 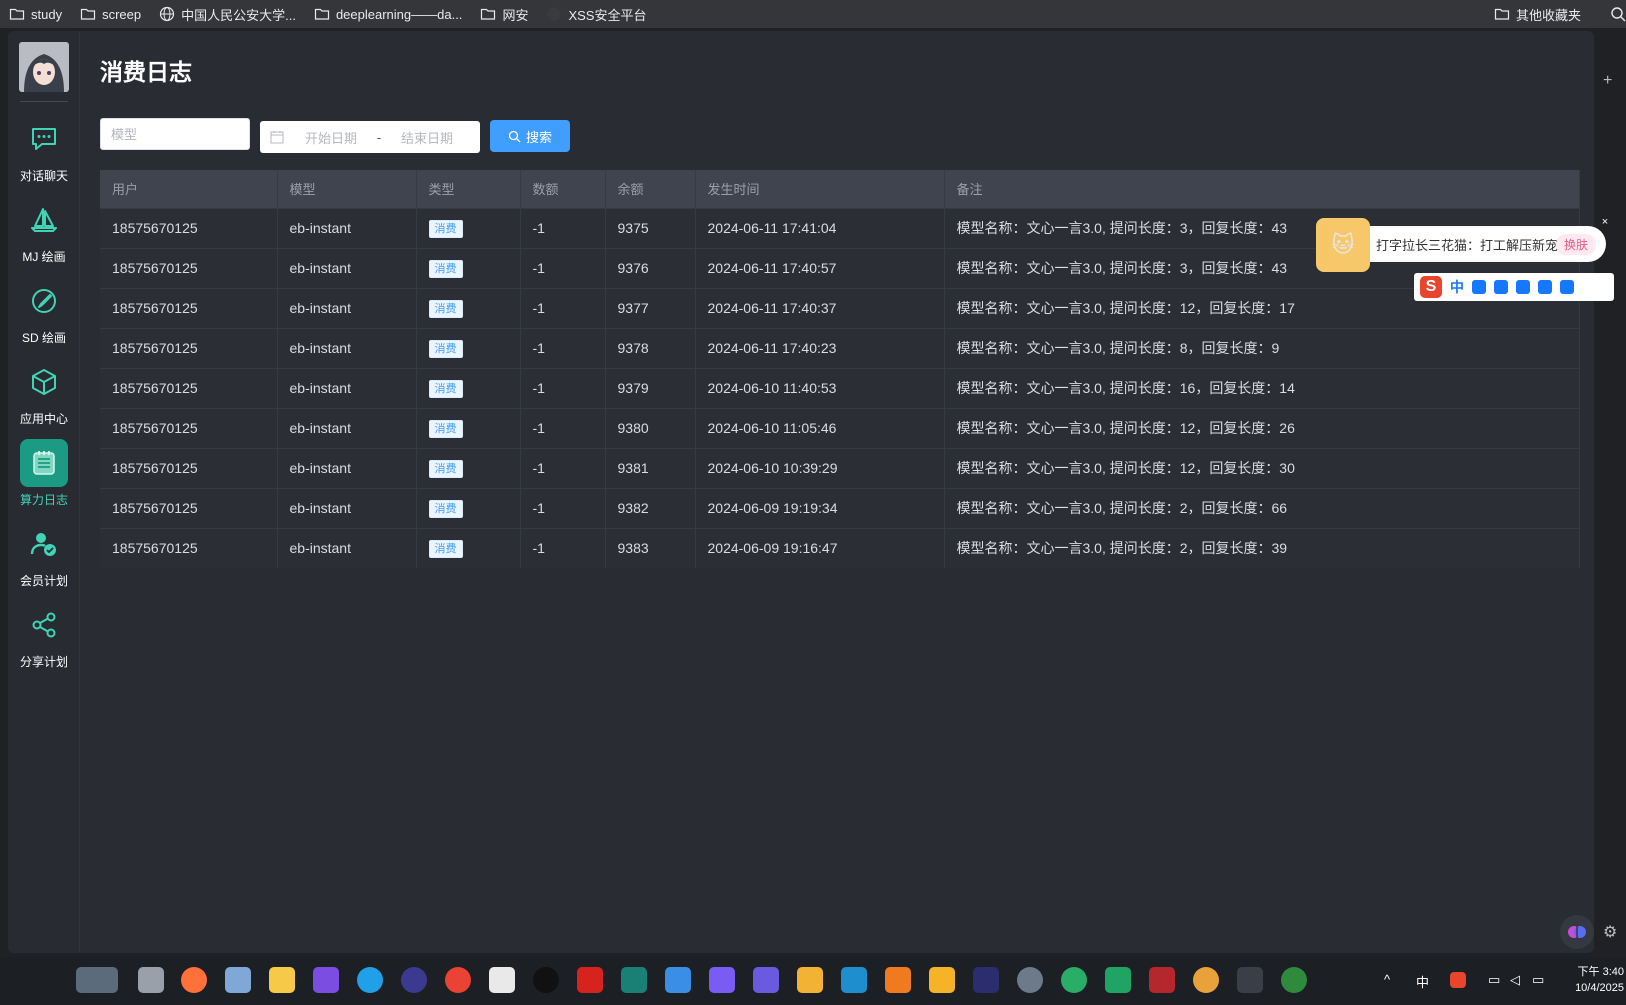 I want to click on settings-icon, so click(x=1030, y=980).